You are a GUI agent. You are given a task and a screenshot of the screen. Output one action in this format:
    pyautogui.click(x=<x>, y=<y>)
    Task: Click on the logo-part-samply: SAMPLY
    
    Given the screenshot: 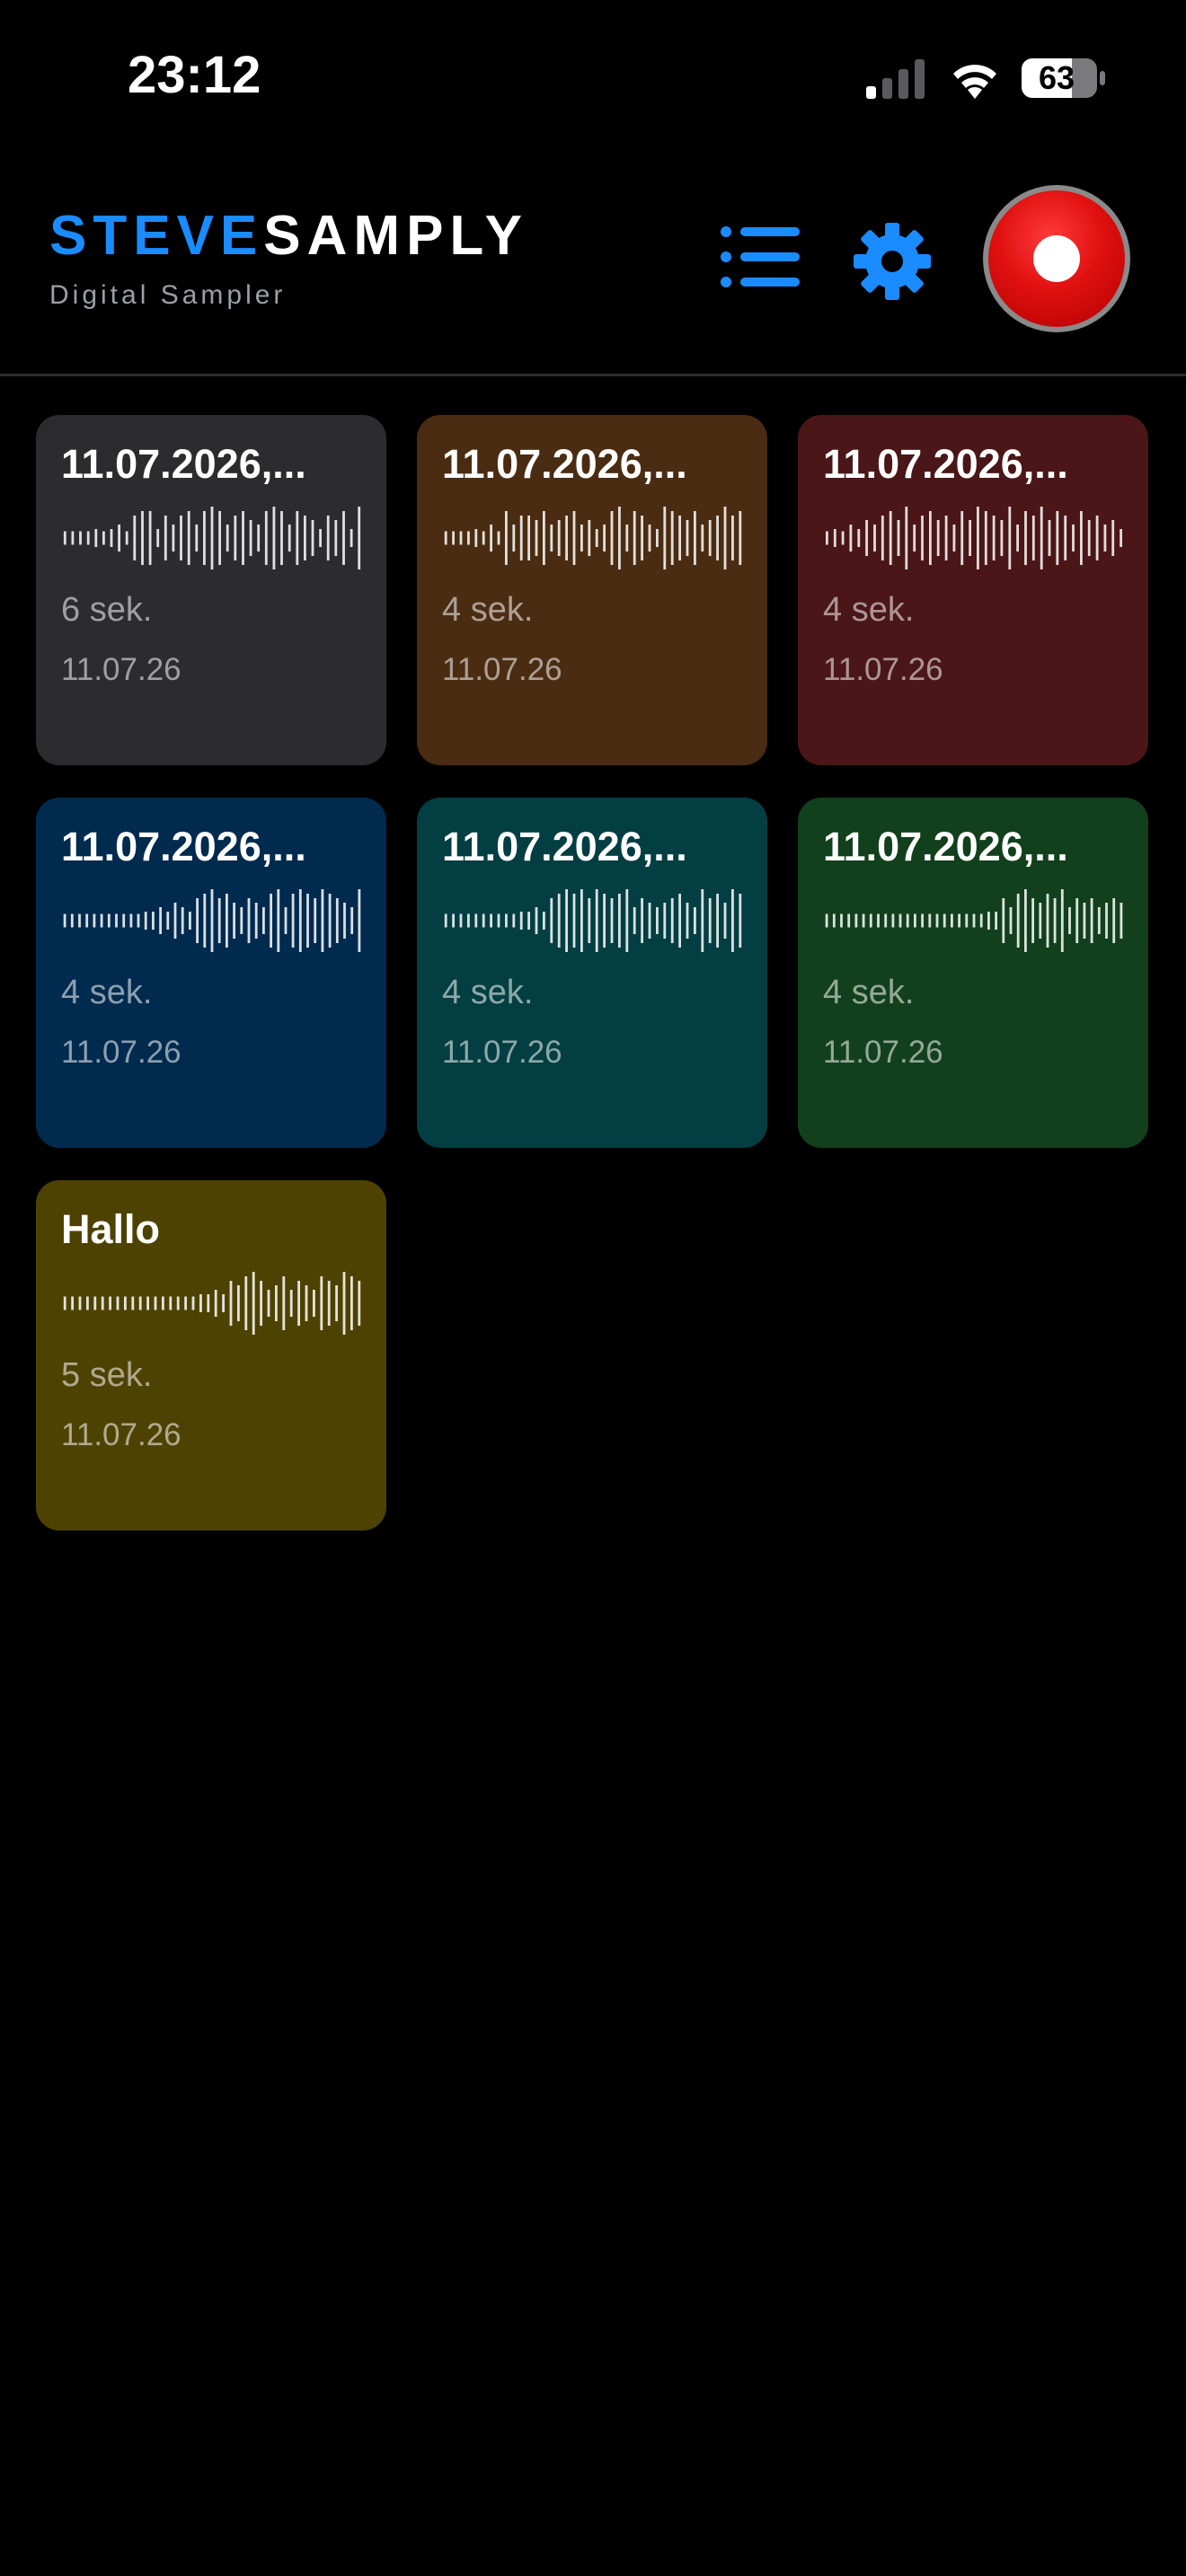 What is the action you would take?
    pyautogui.click(x=395, y=236)
    